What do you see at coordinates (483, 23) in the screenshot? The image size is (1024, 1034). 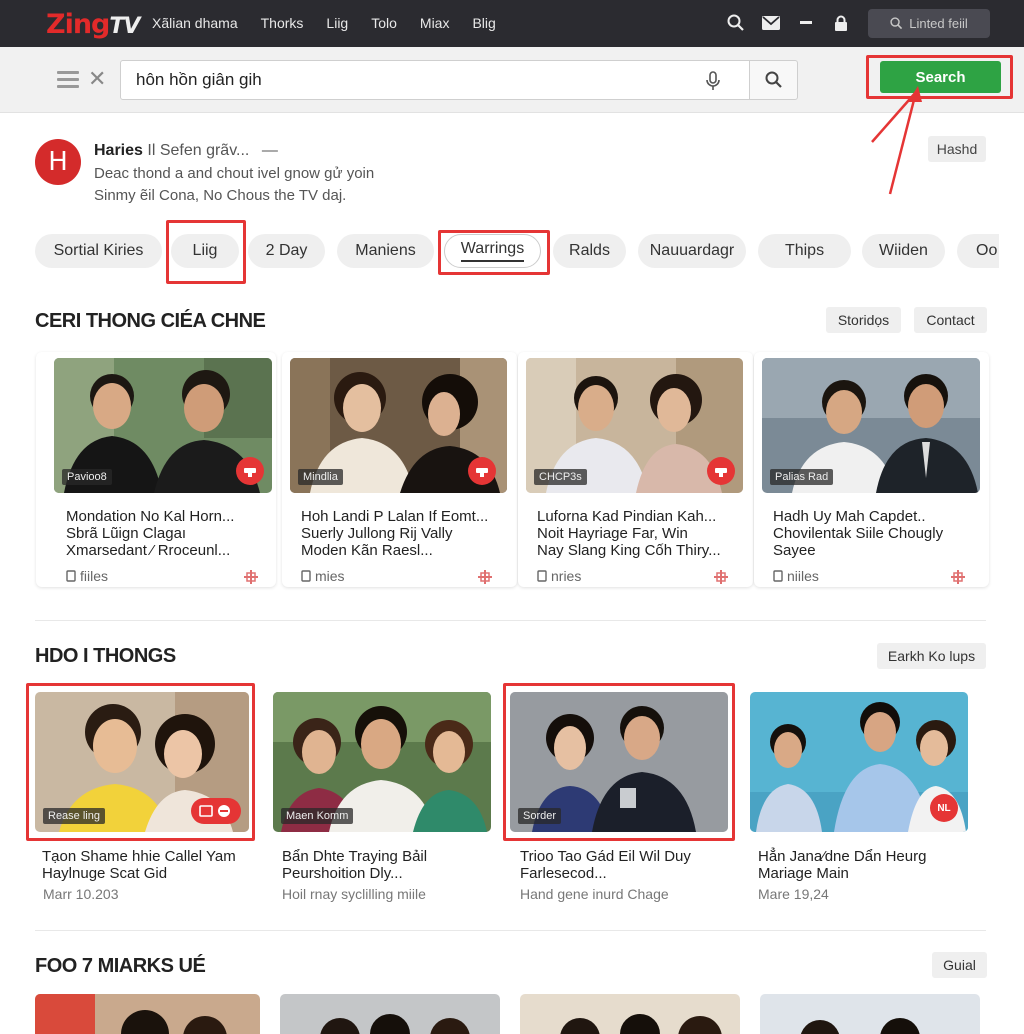 I see `nav-link-6: Blig` at bounding box center [483, 23].